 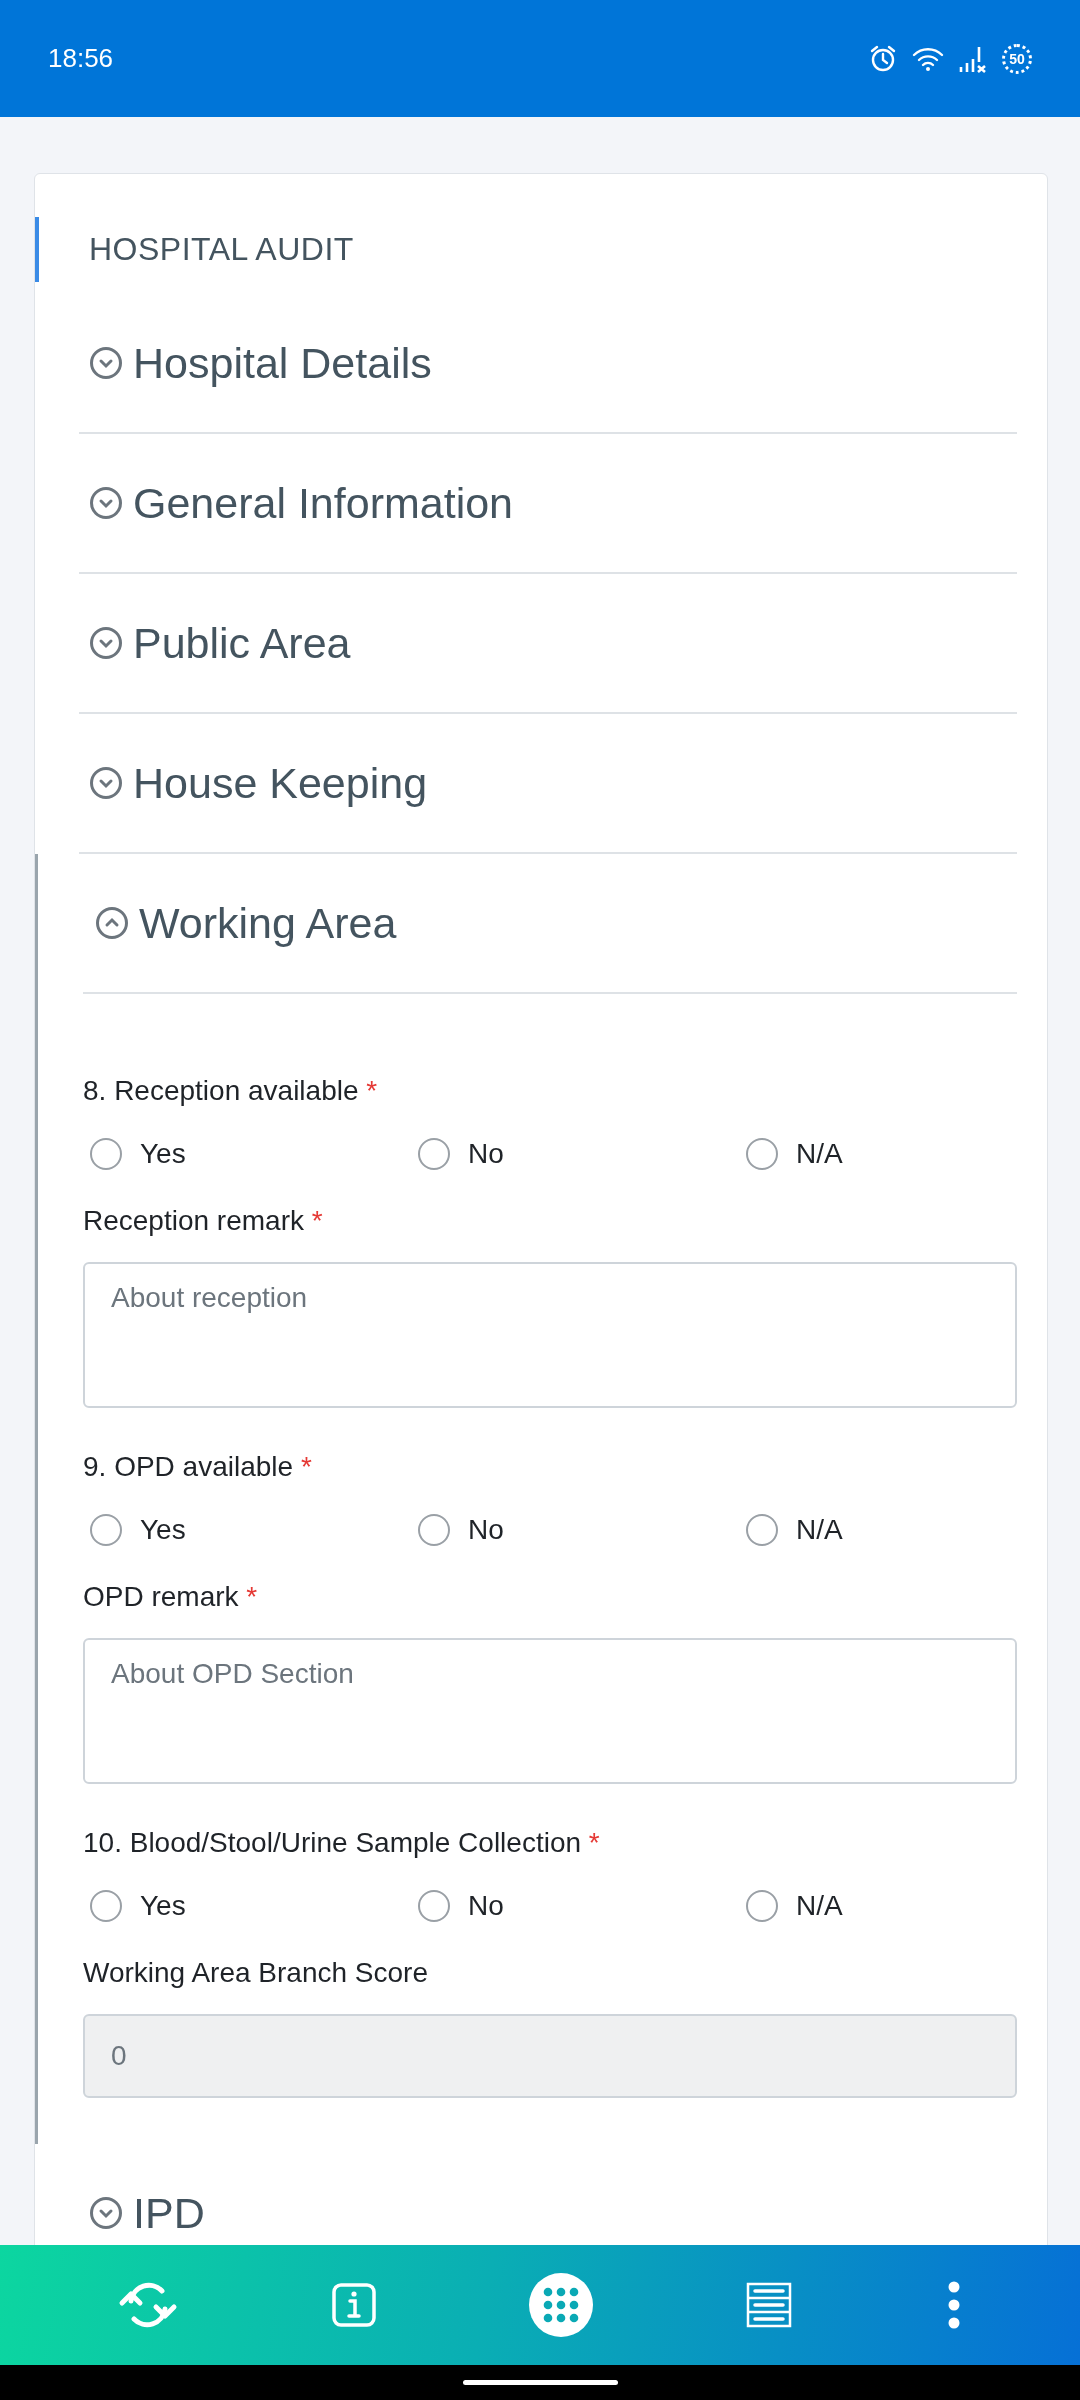 I want to click on list-icon, so click(x=769, y=2305).